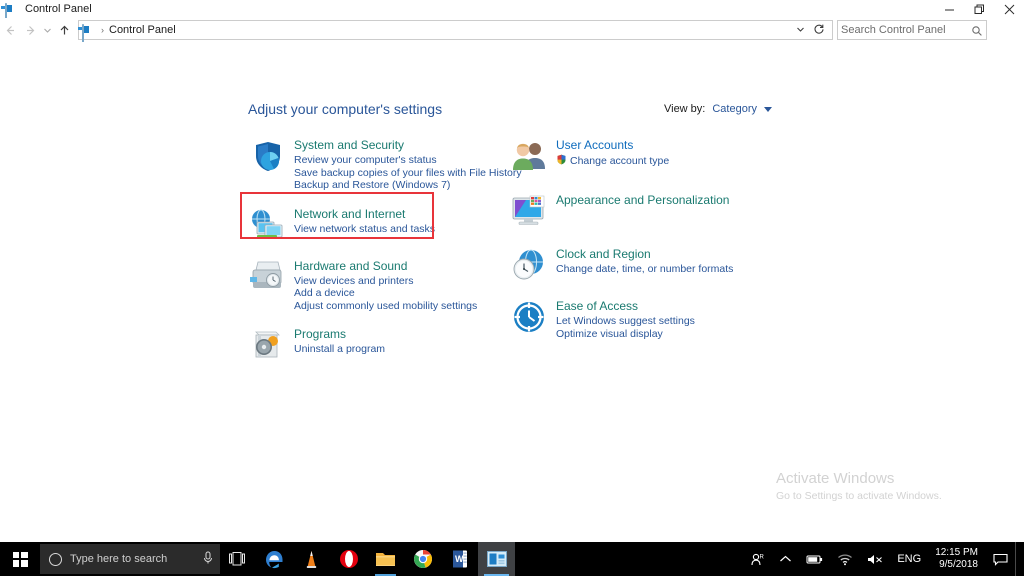 The width and height of the screenshot is (1024, 576). I want to click on breadcrumb: Control Panel, so click(449, 30).